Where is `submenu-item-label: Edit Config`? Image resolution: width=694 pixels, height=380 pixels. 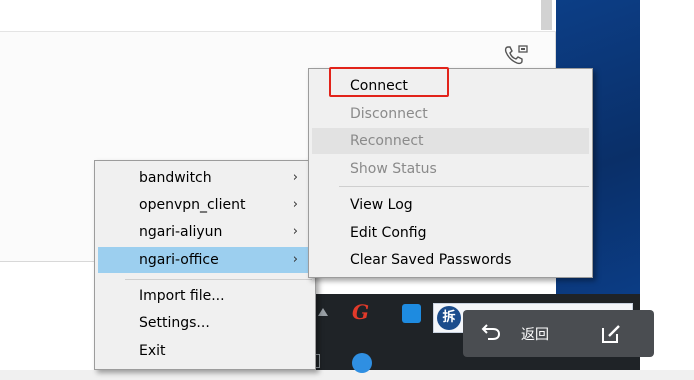
submenu-item-label: Edit Config is located at coordinates (388, 233).